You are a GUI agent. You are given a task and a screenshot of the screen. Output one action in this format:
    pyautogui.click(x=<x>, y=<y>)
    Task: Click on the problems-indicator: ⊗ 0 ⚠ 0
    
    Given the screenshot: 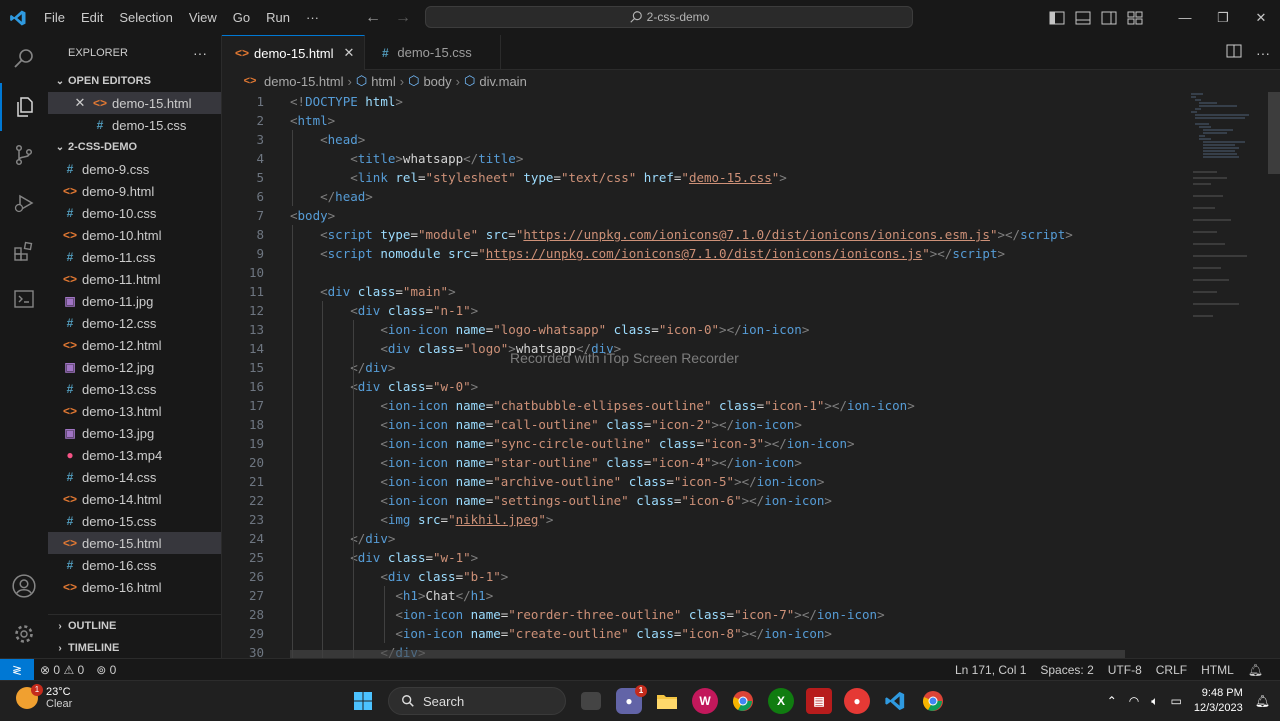 What is the action you would take?
    pyautogui.click(x=62, y=670)
    